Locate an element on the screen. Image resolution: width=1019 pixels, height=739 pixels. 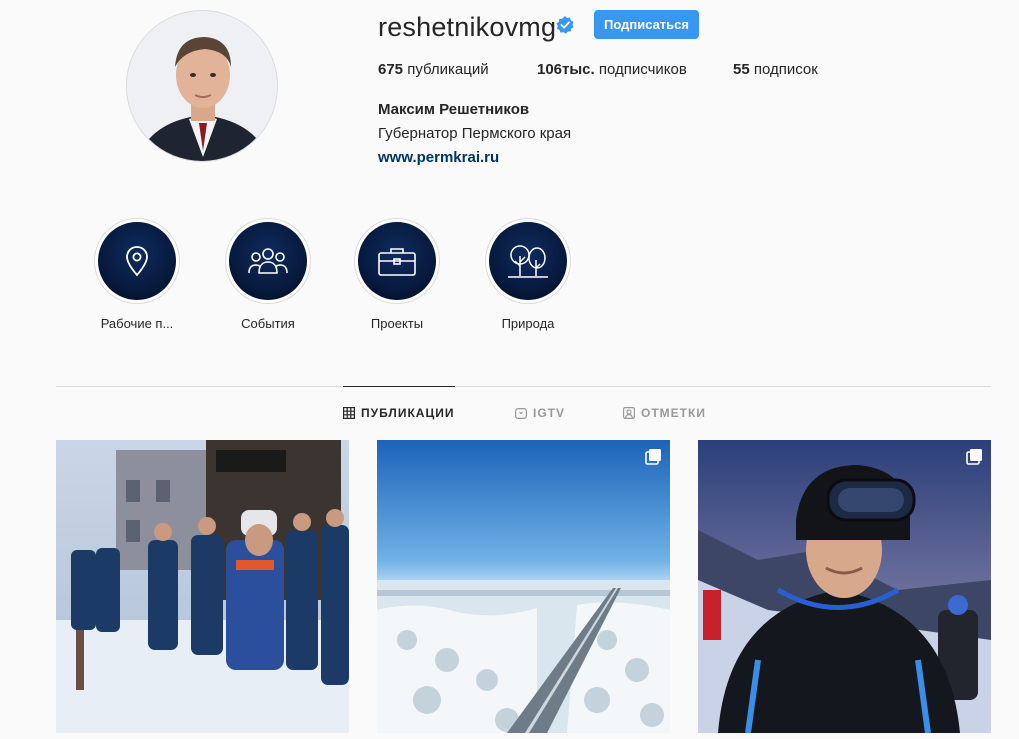
follow-button: Подписаться is located at coordinates (646, 24).